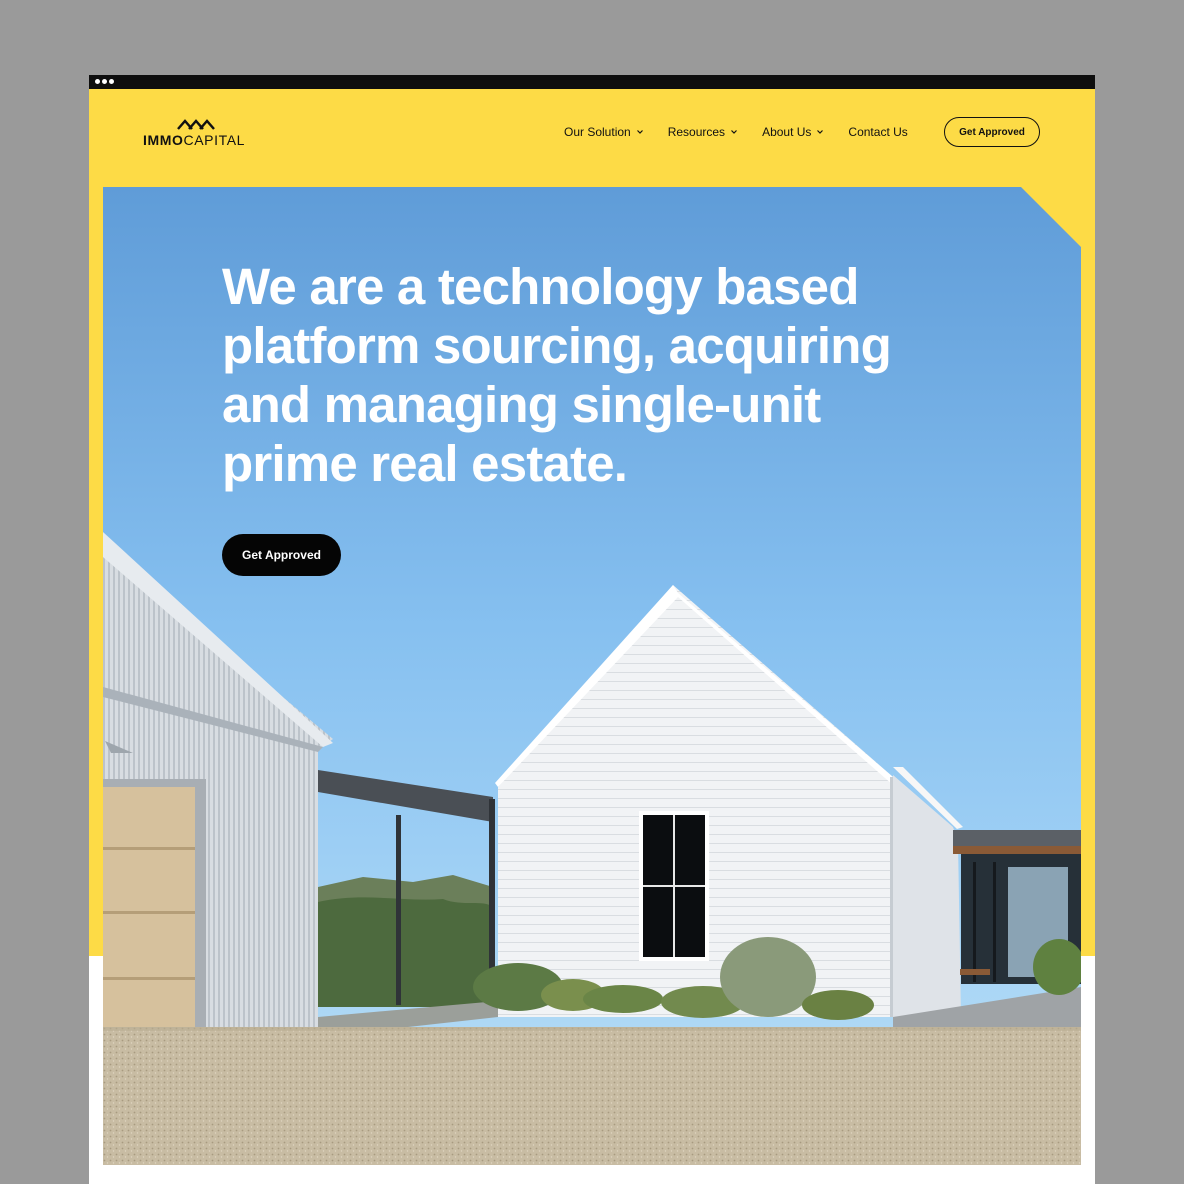  I want to click on hero-get-approved-button: Get Approved, so click(281, 555).